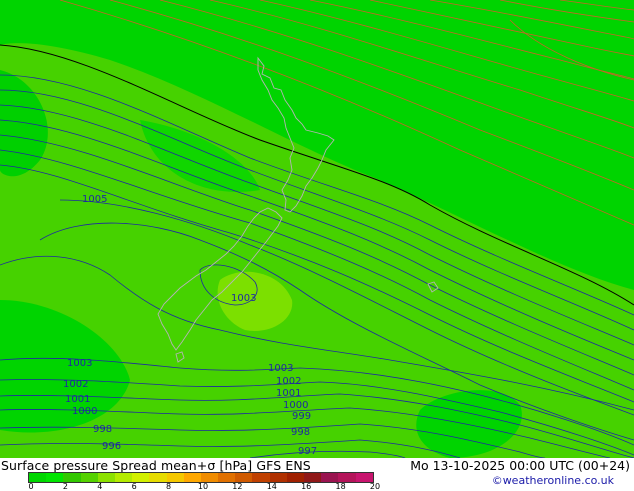 This screenshot has width=634, height=491. Describe the element at coordinates (301, 416) in the screenshot. I see `isobar-label: 999` at that location.